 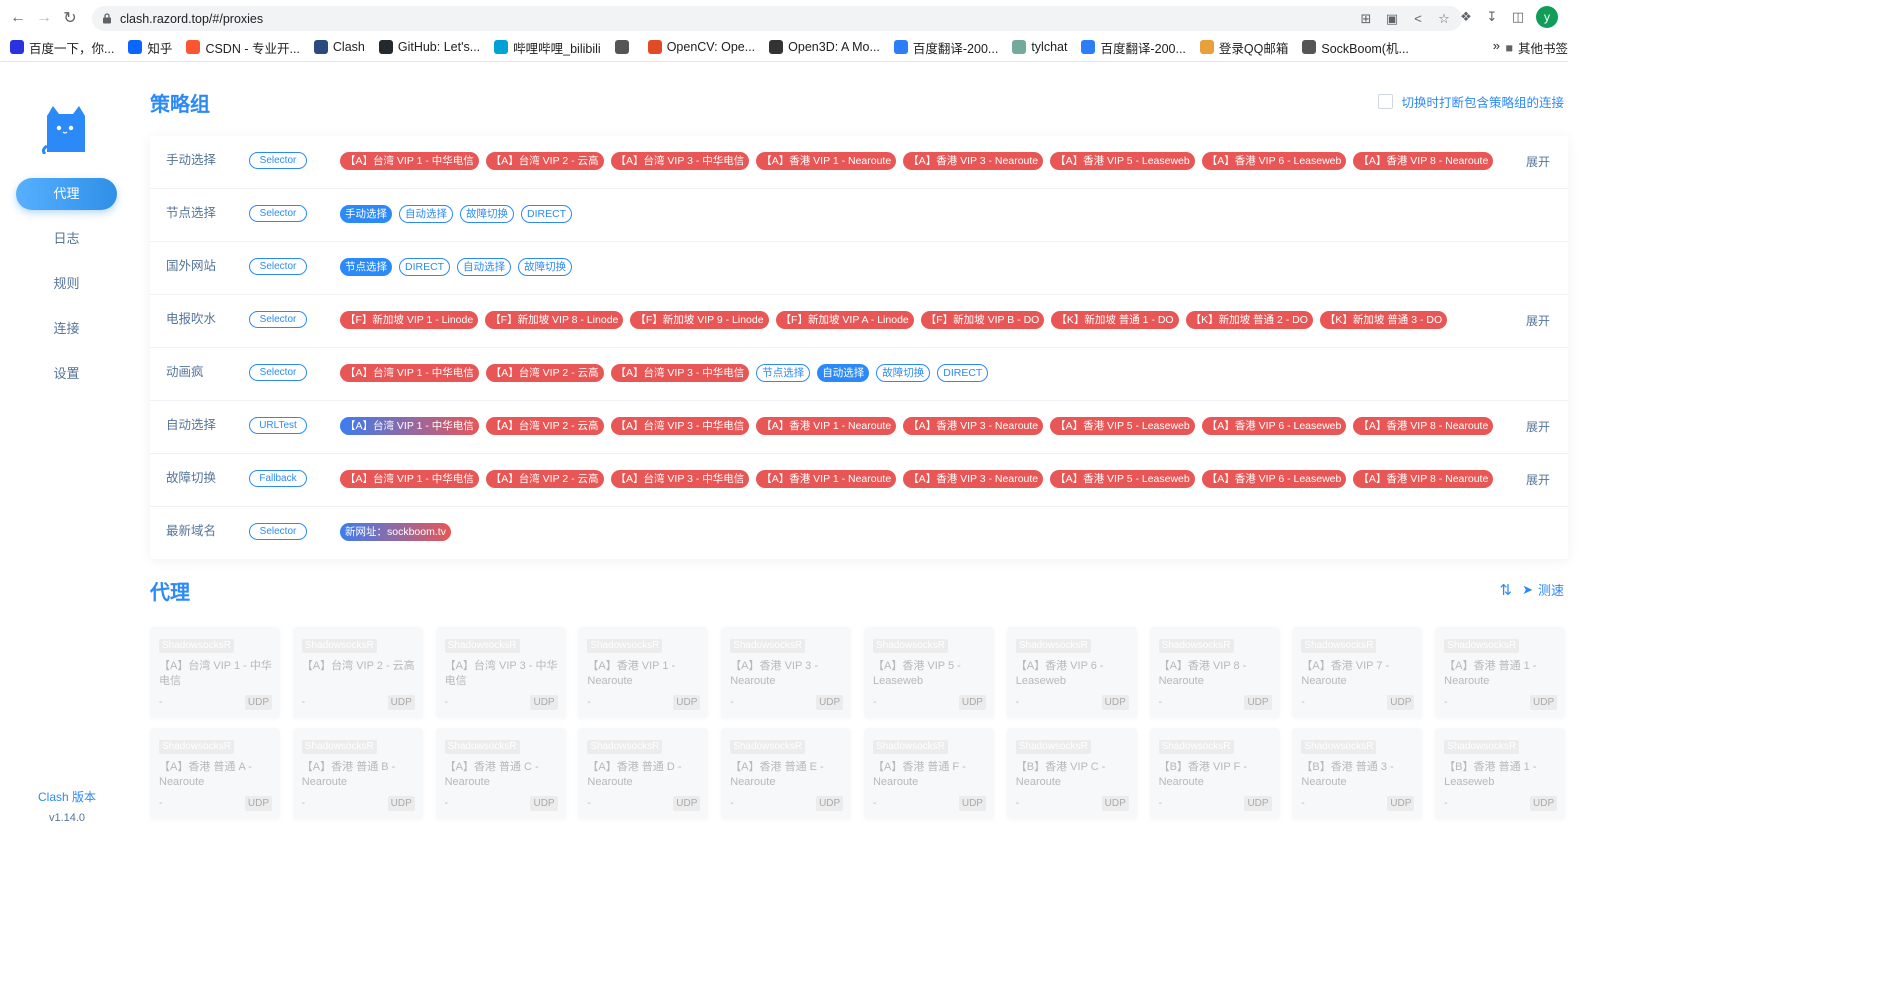 I want to click on extensions-icon: ❖, so click(x=1466, y=17).